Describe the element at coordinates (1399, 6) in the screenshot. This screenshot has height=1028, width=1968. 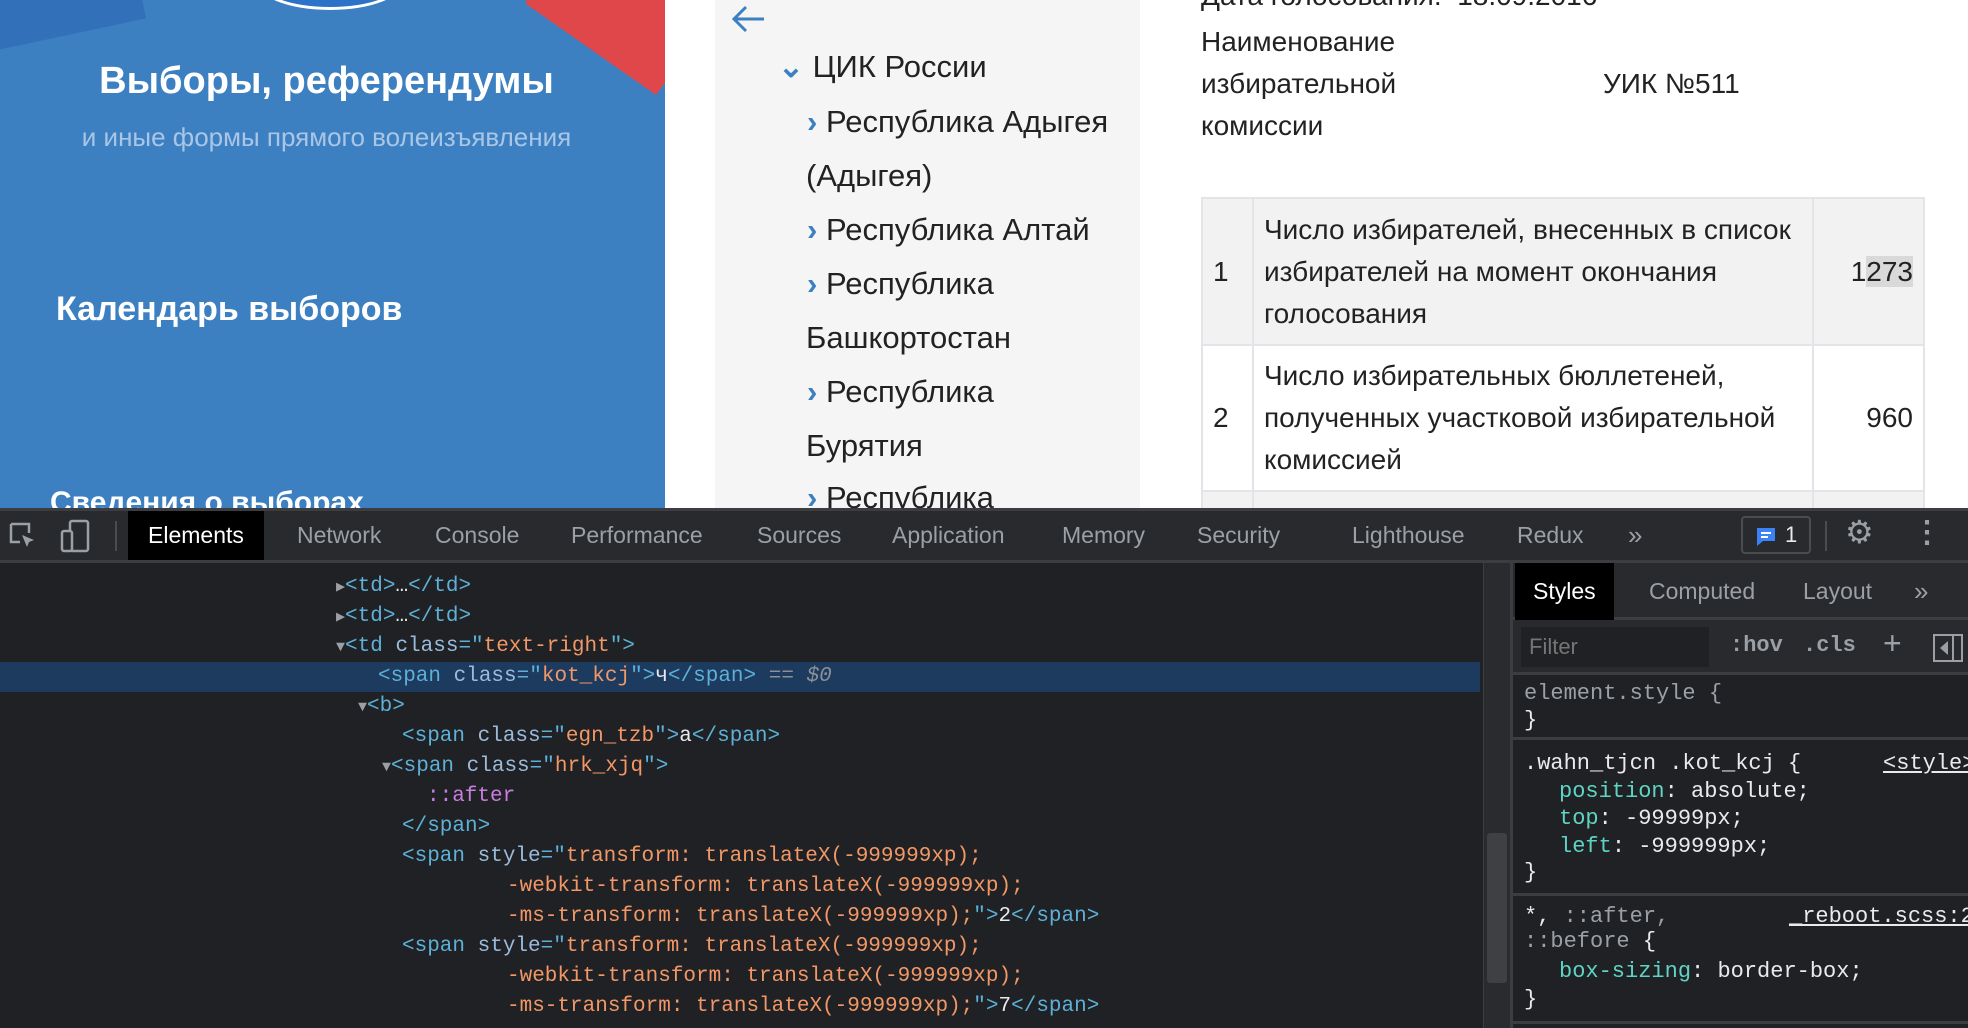
I see `voting-date: Дата голосования: 18.09.2016` at that location.